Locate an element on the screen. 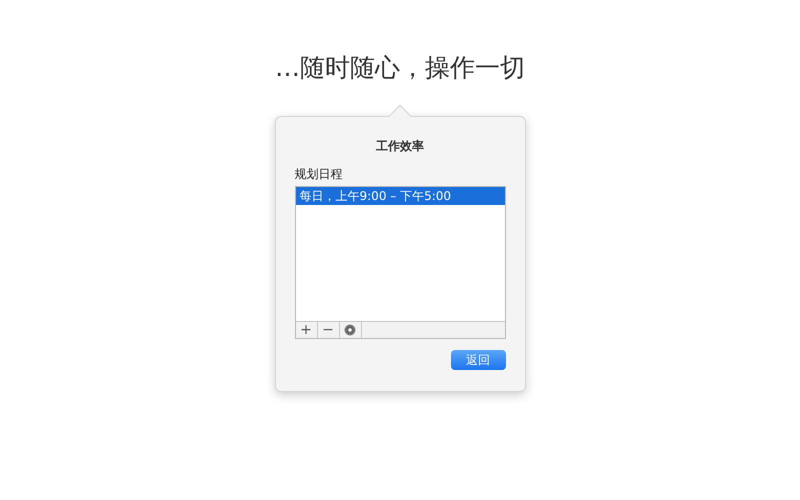 The height and width of the screenshot is (500, 800). popover-title: 工作效率 is located at coordinates (400, 146).